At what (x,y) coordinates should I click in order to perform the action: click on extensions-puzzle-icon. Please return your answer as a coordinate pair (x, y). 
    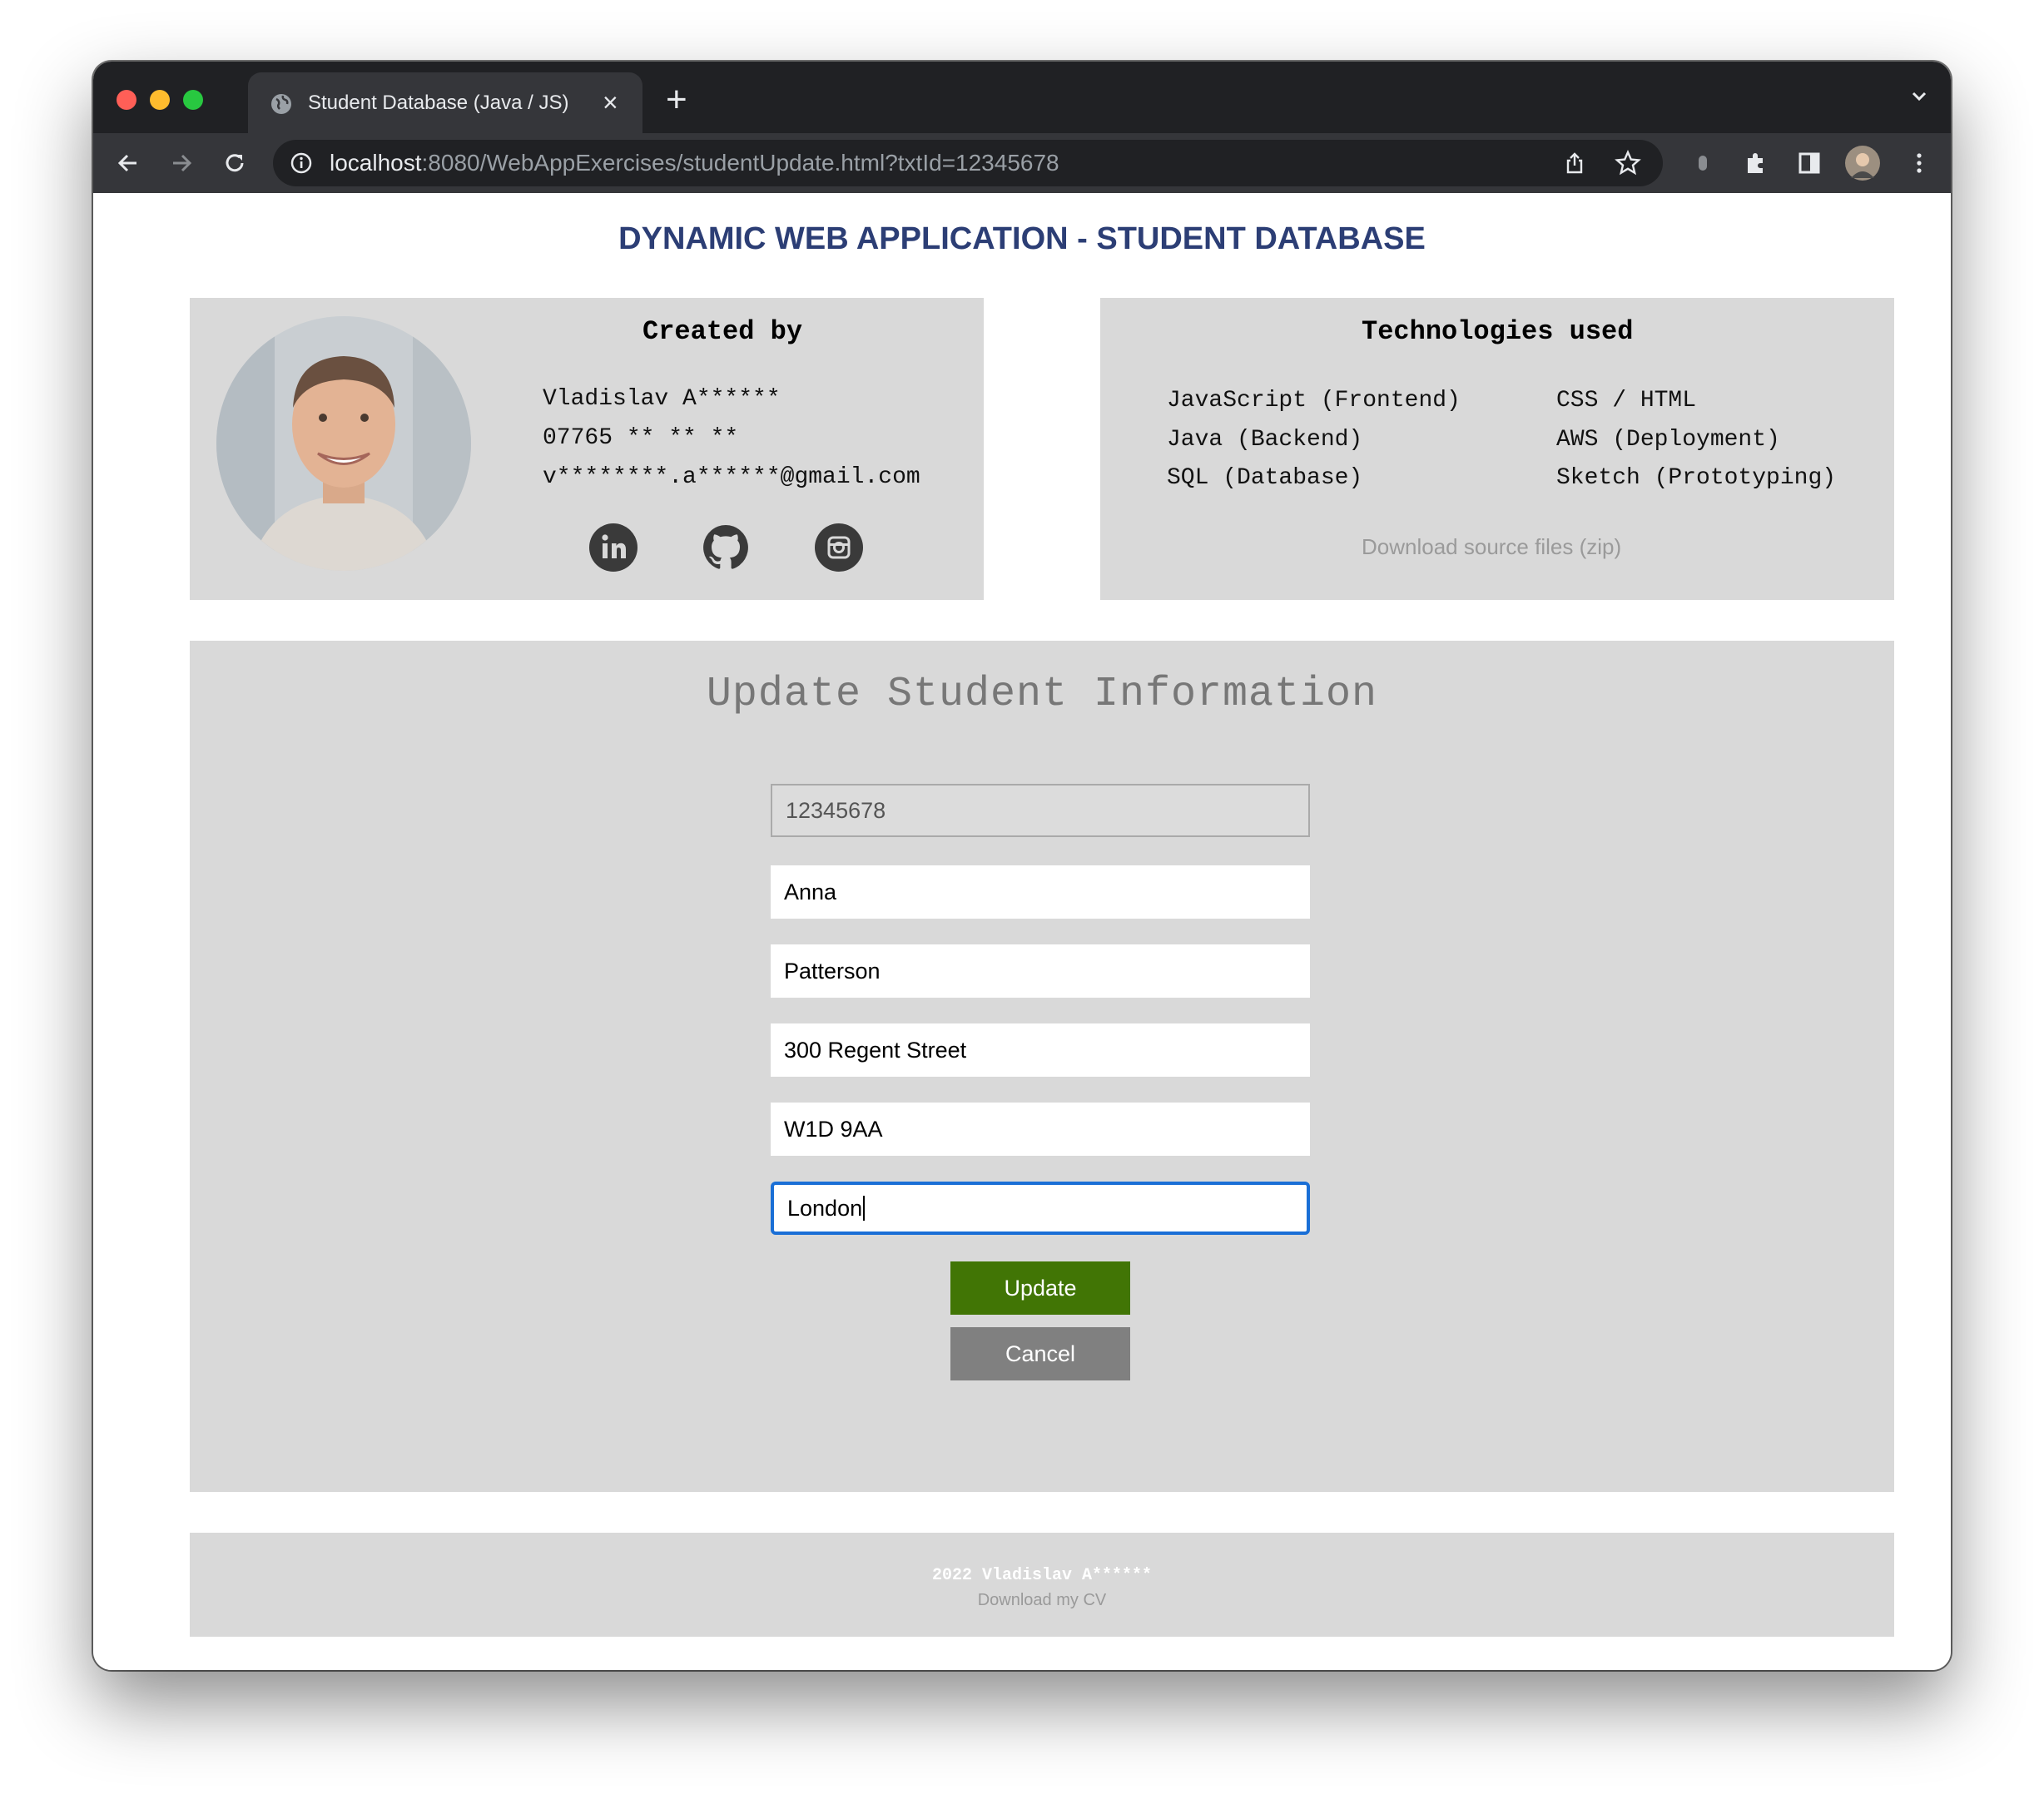
    Looking at the image, I should click on (1756, 163).